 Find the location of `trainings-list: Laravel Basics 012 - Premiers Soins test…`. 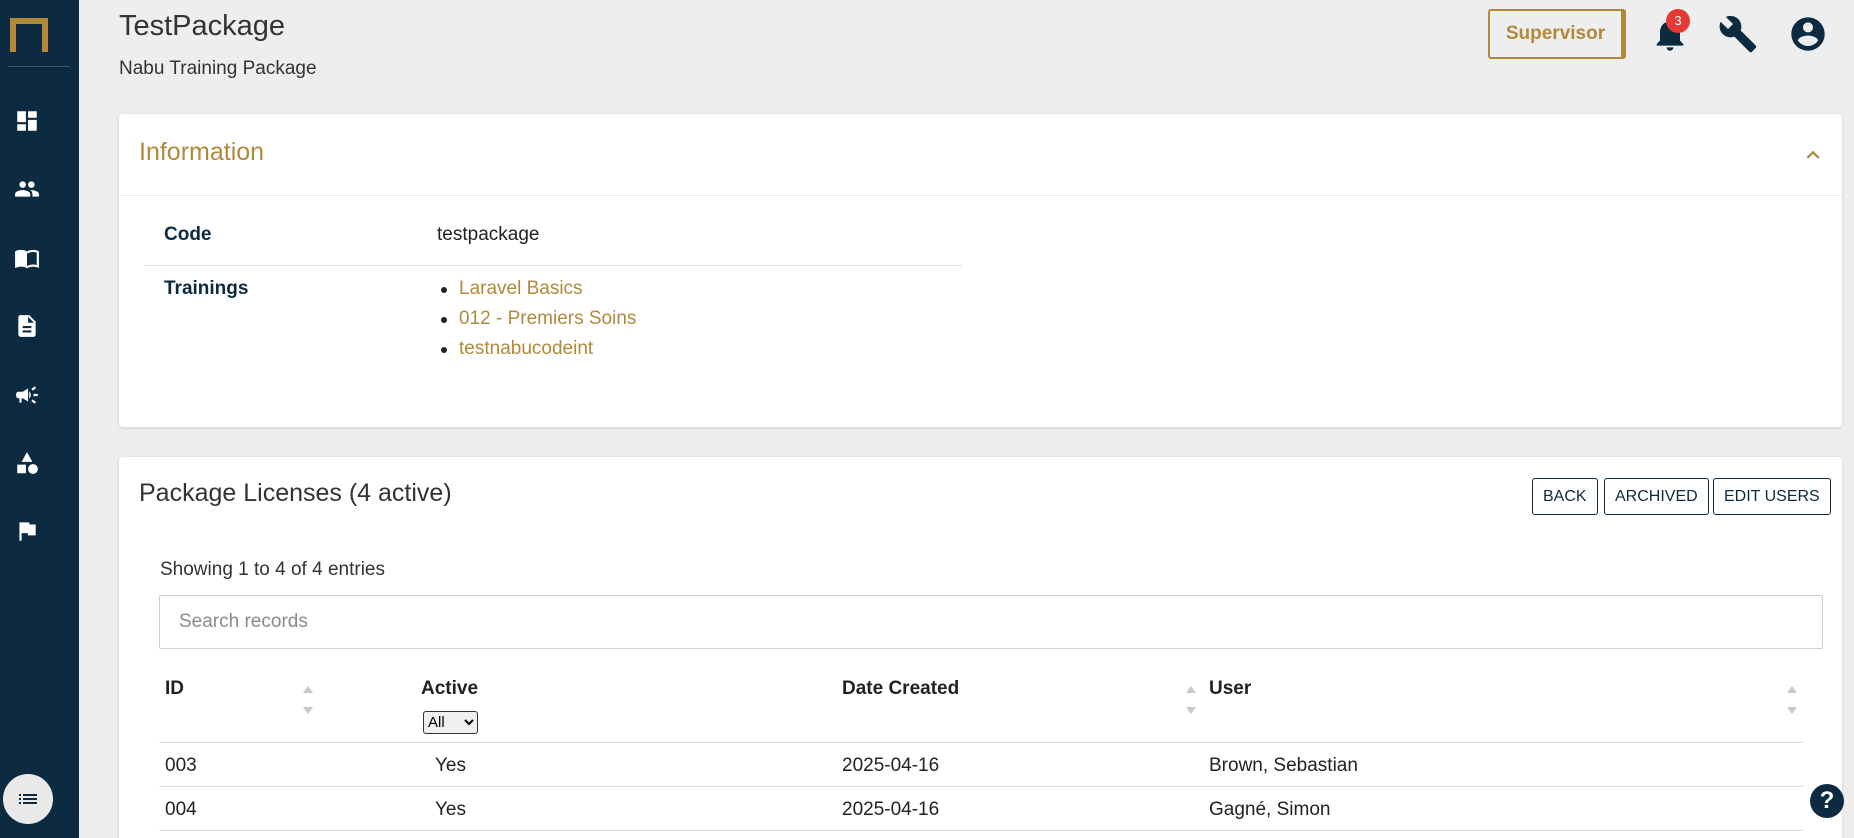

trainings-list: Laravel Basics 012 - Premiers Soins test… is located at coordinates (536, 323).